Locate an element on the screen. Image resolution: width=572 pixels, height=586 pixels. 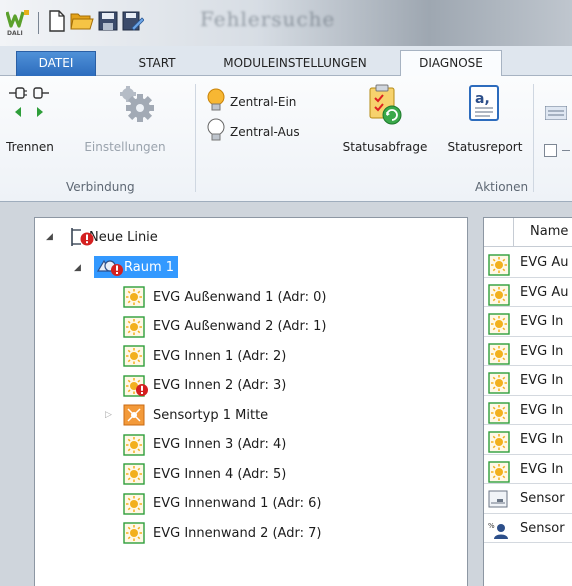
open-folder-icon is located at coordinates (82, 23).